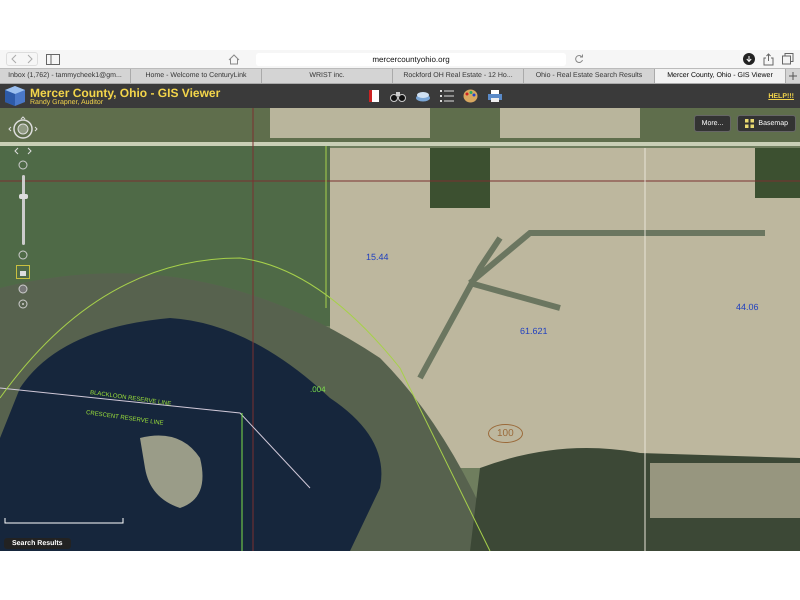  What do you see at coordinates (125, 92) in the screenshot?
I see `app-title: Mercer County, Ohio - GIS Viewer` at bounding box center [125, 92].